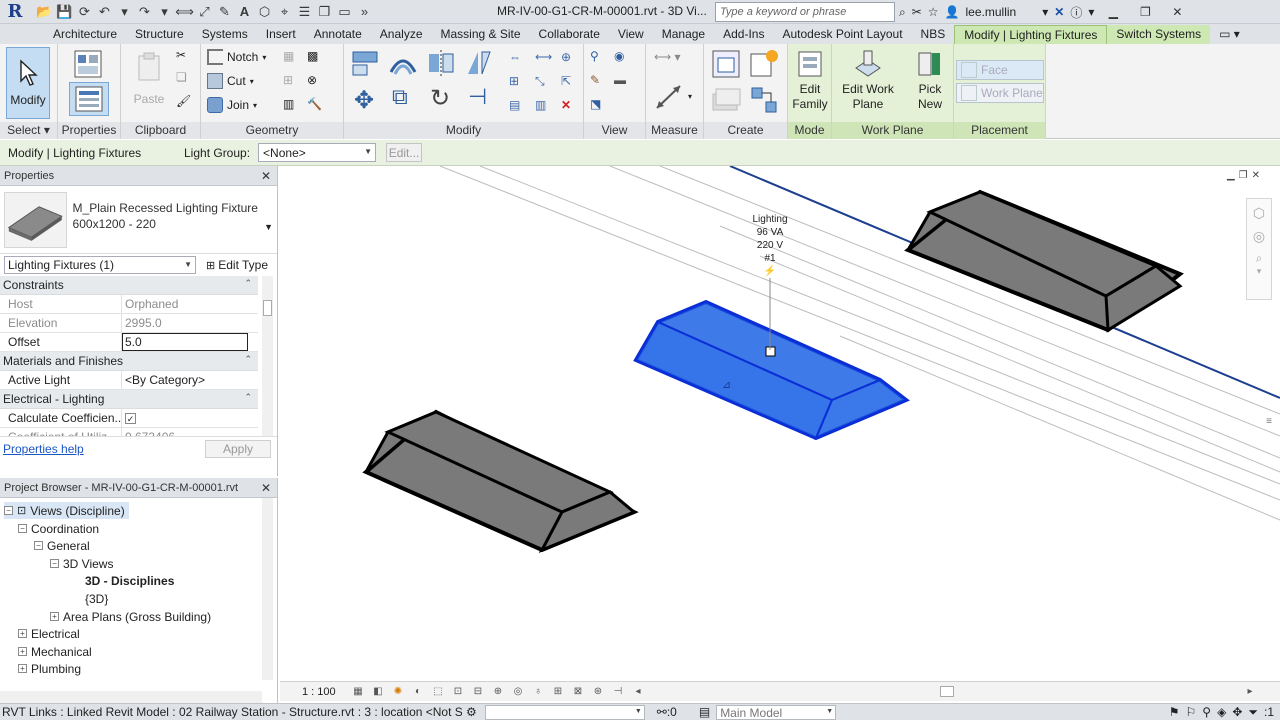 This screenshot has width=1280, height=720. What do you see at coordinates (1045, 12) in the screenshot?
I see `user-dropdown-icon: ▾` at bounding box center [1045, 12].